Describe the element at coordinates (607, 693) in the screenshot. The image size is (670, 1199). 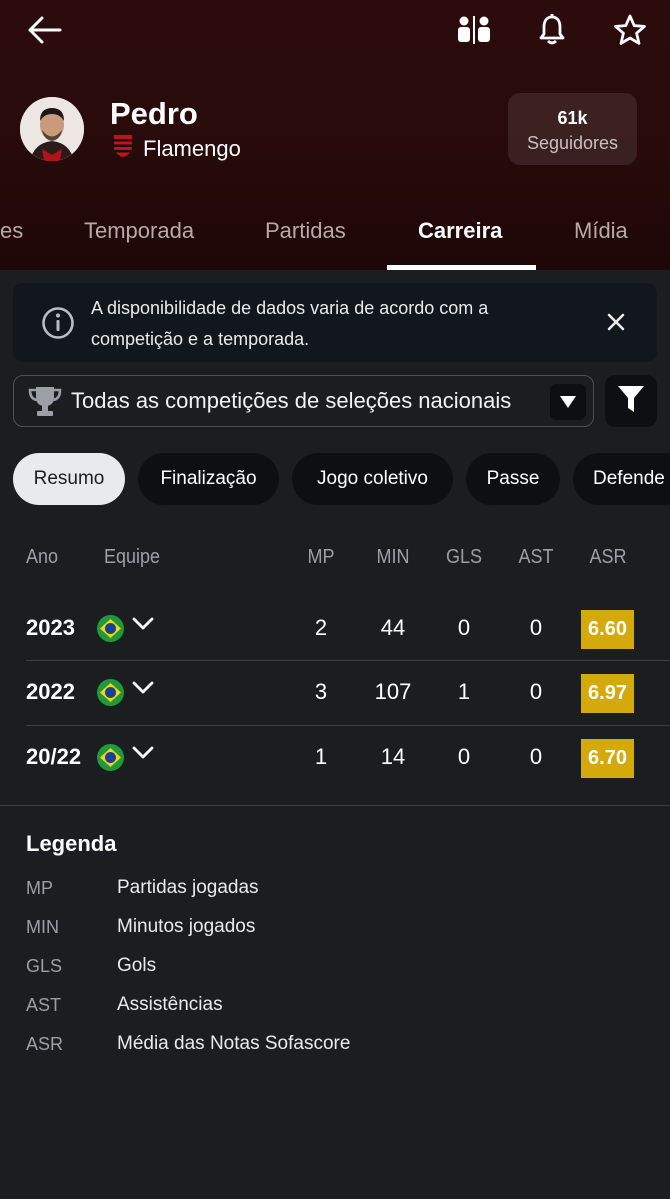
I see `rating-badge: 6.97` at that location.